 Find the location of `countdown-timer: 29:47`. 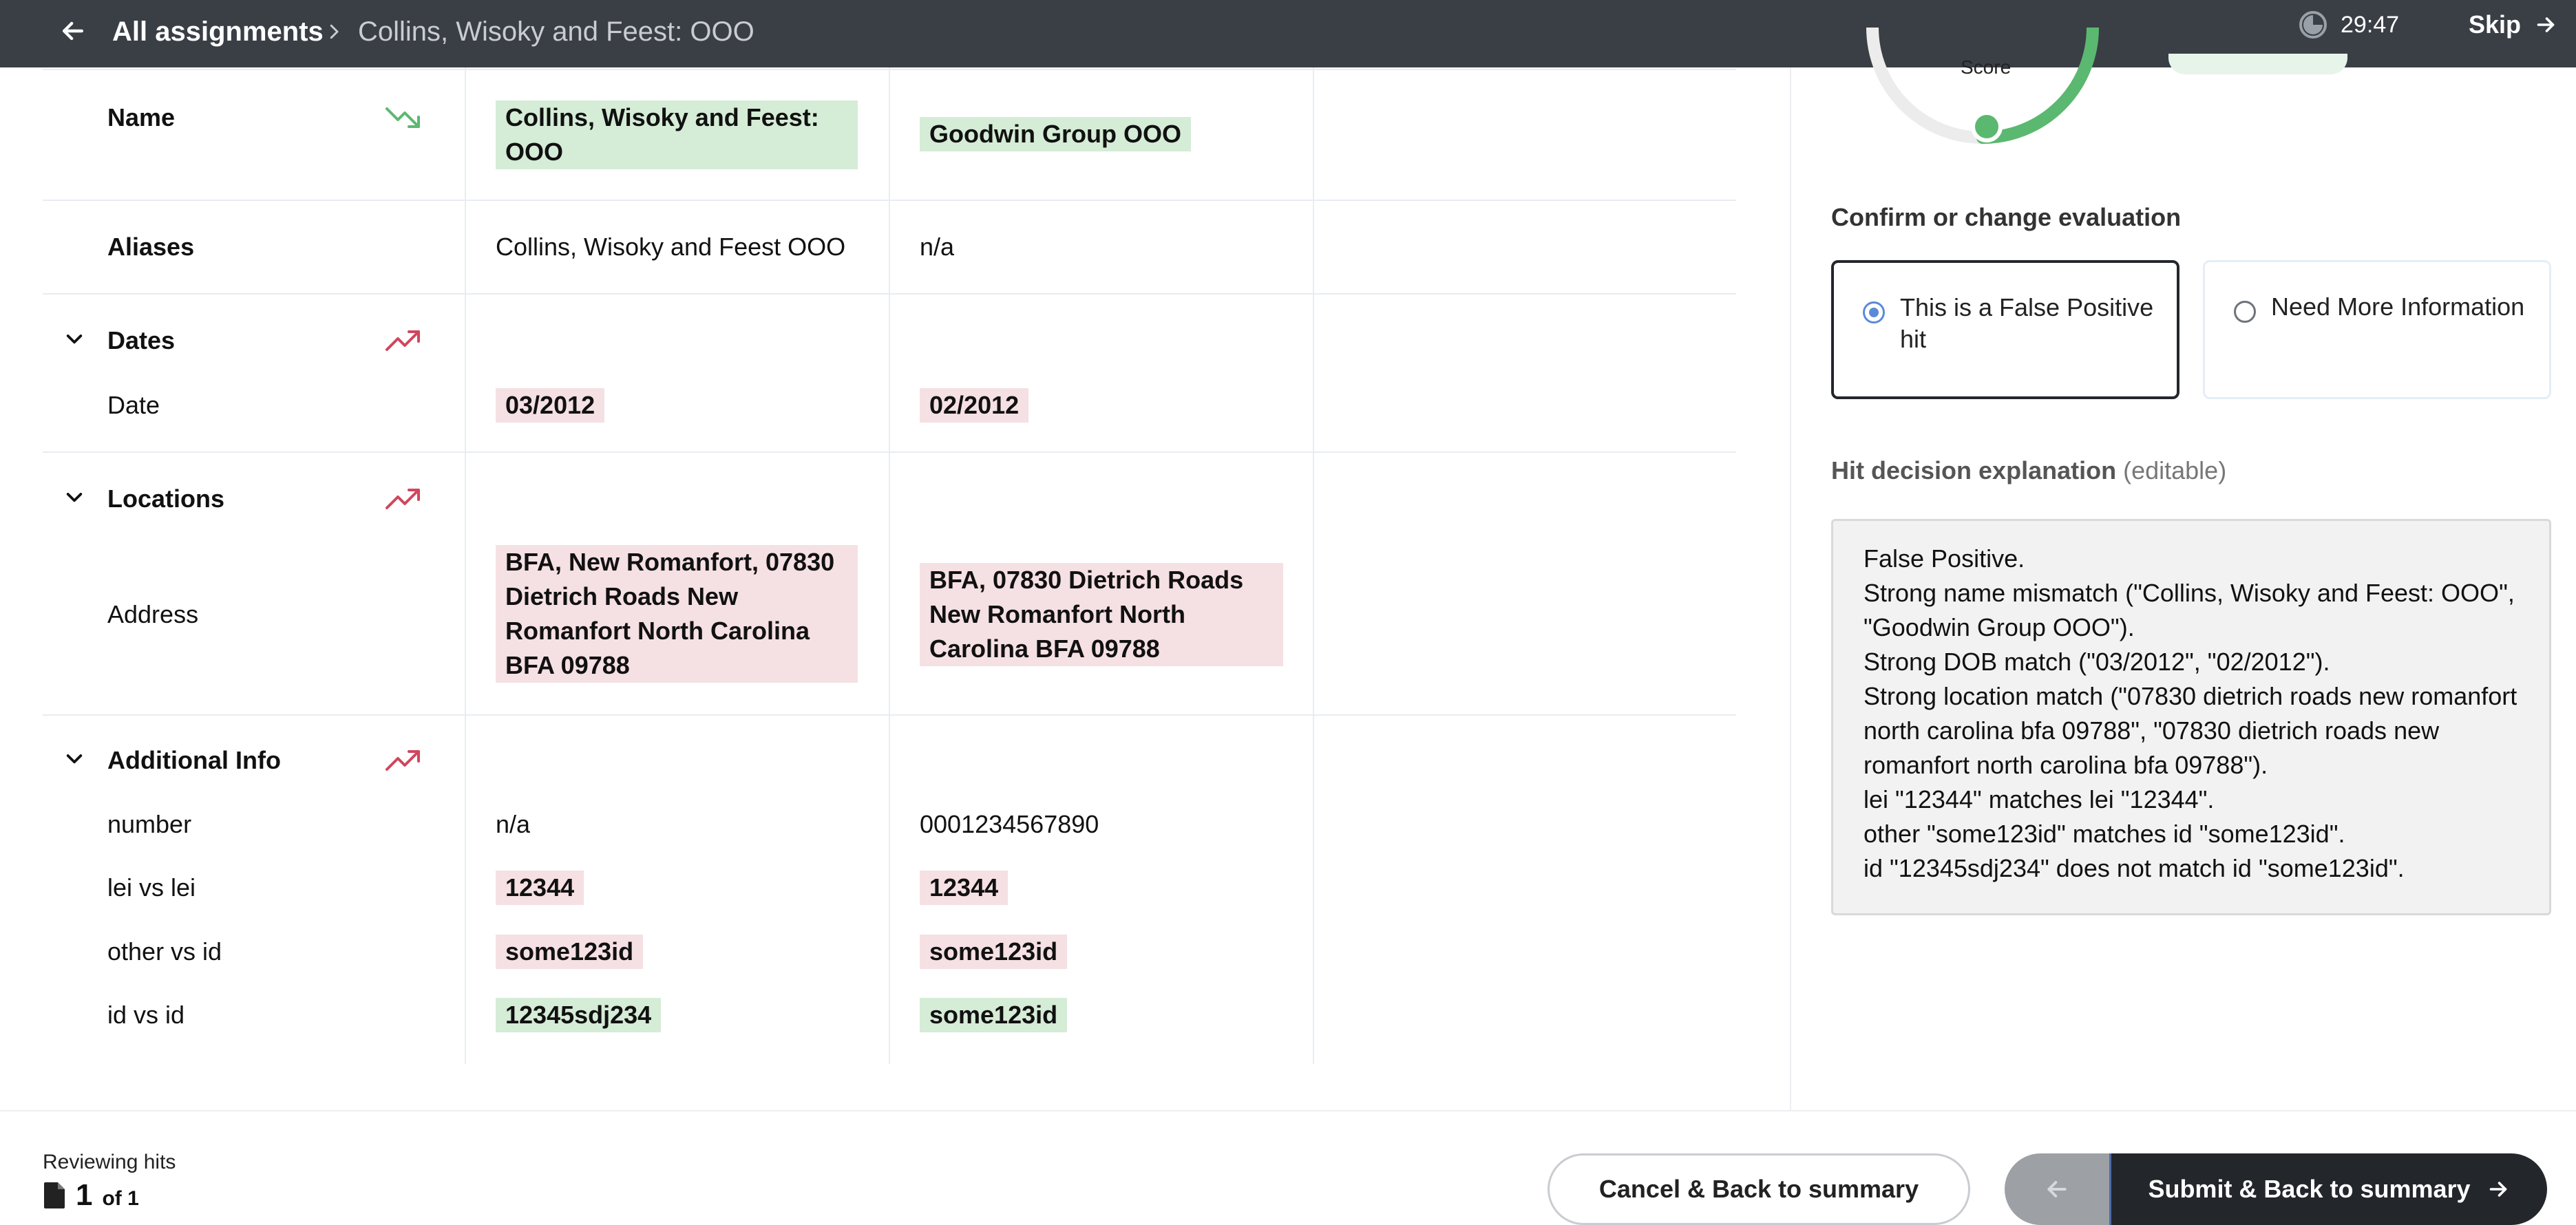

countdown-timer: 29:47 is located at coordinates (2371, 25).